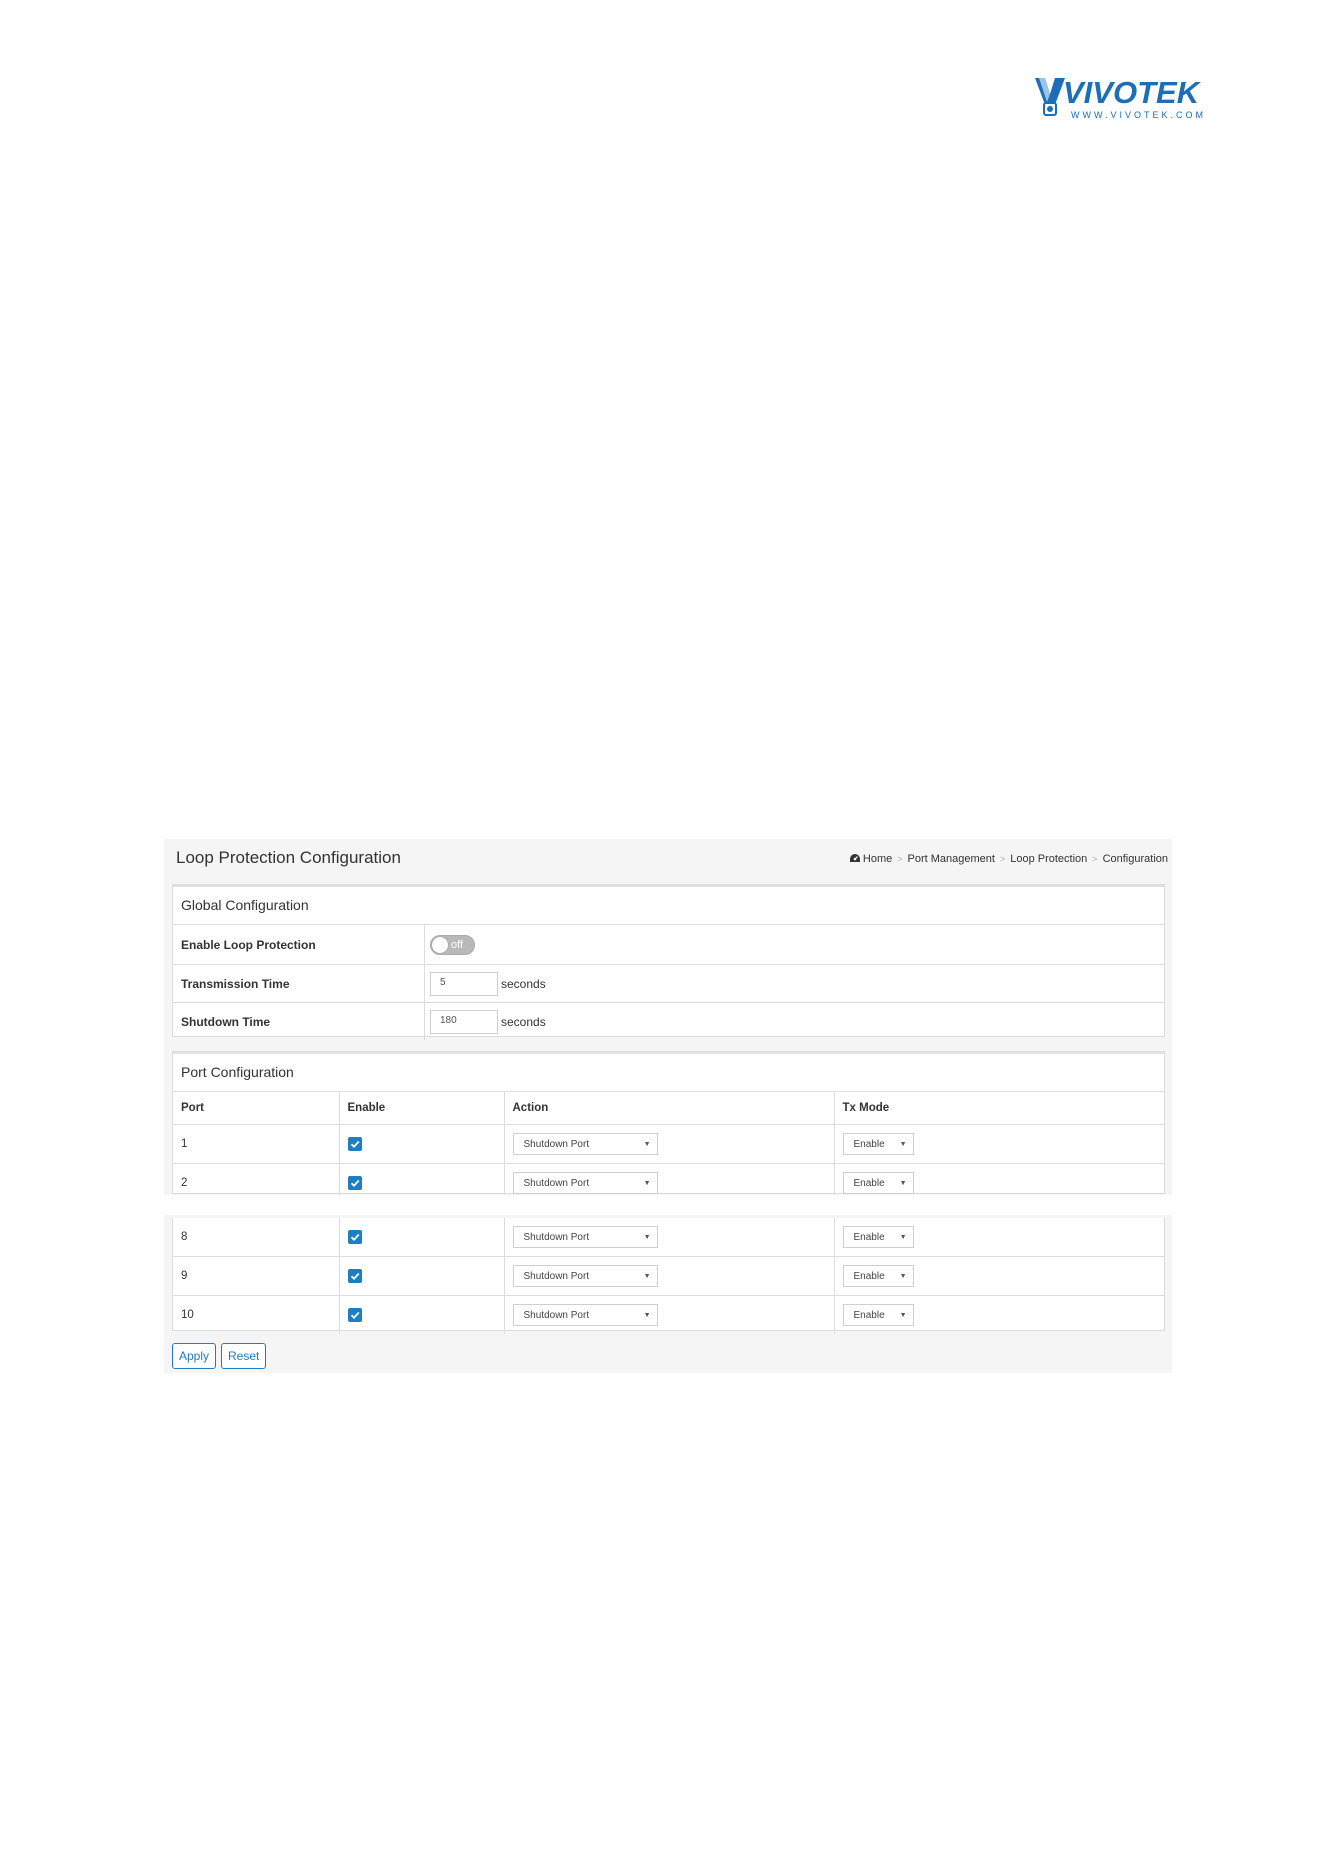 The image size is (1324, 1872). What do you see at coordinates (668, 945) in the screenshot?
I see `enable-loop-protection-row: Enable Loop Protection off` at bounding box center [668, 945].